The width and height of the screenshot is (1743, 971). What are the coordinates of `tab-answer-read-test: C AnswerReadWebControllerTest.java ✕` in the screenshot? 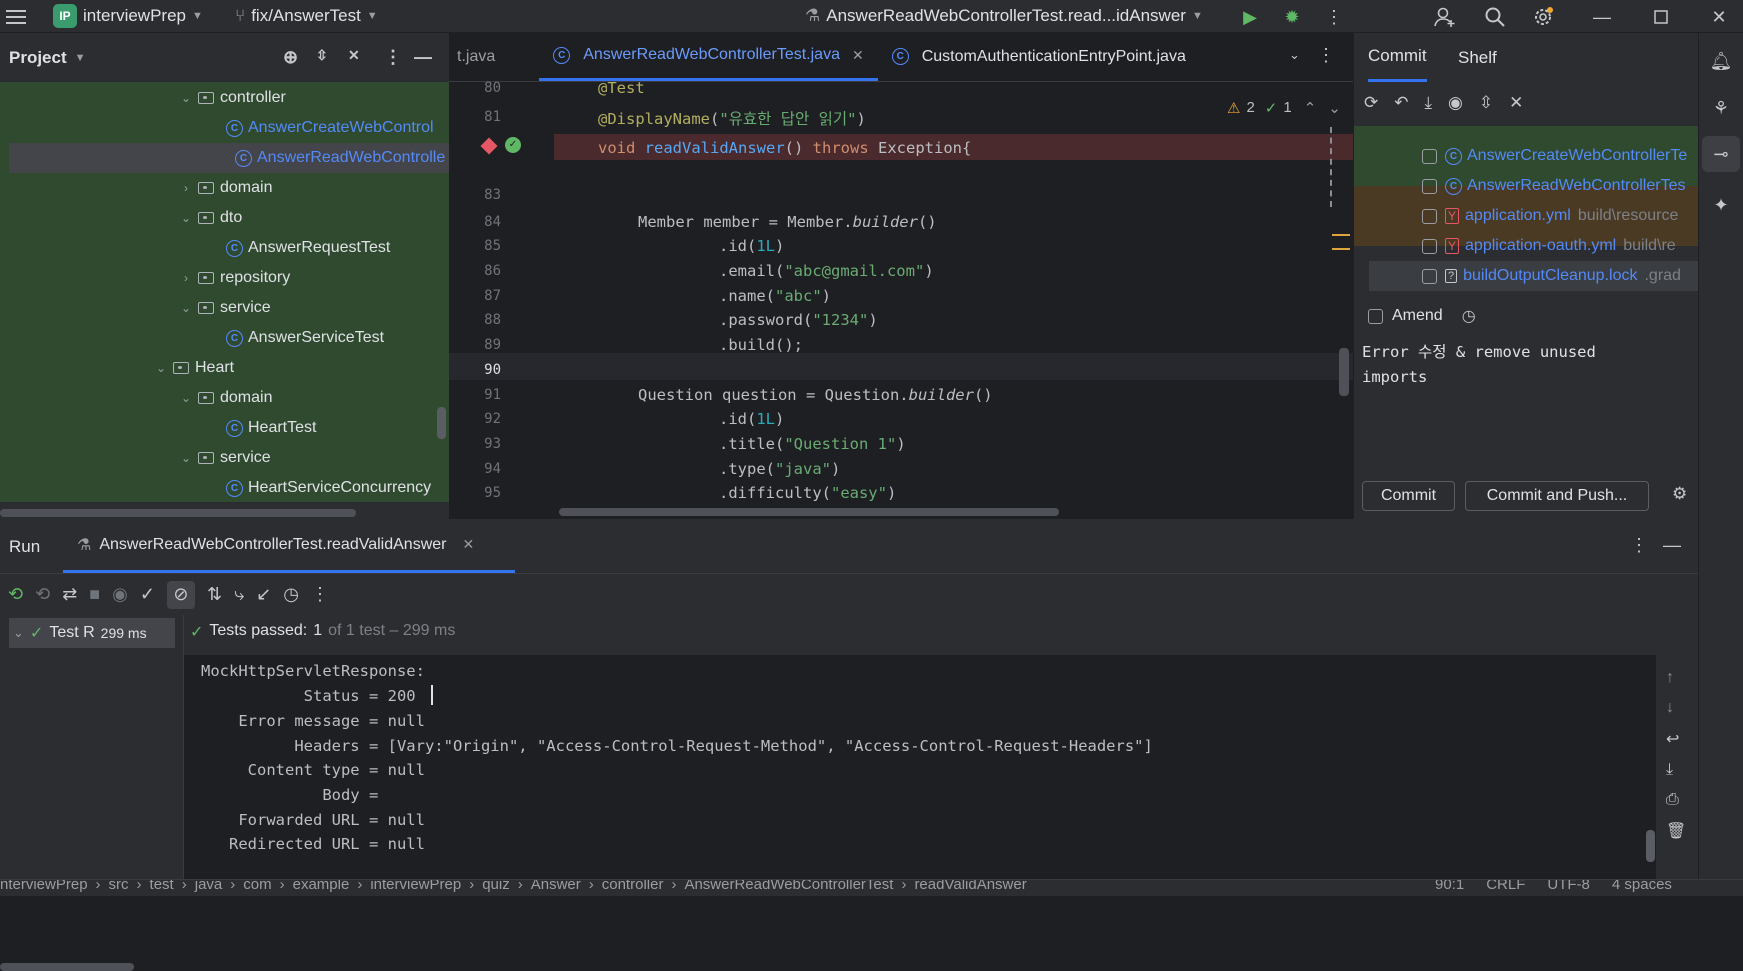 It's located at (708, 56).